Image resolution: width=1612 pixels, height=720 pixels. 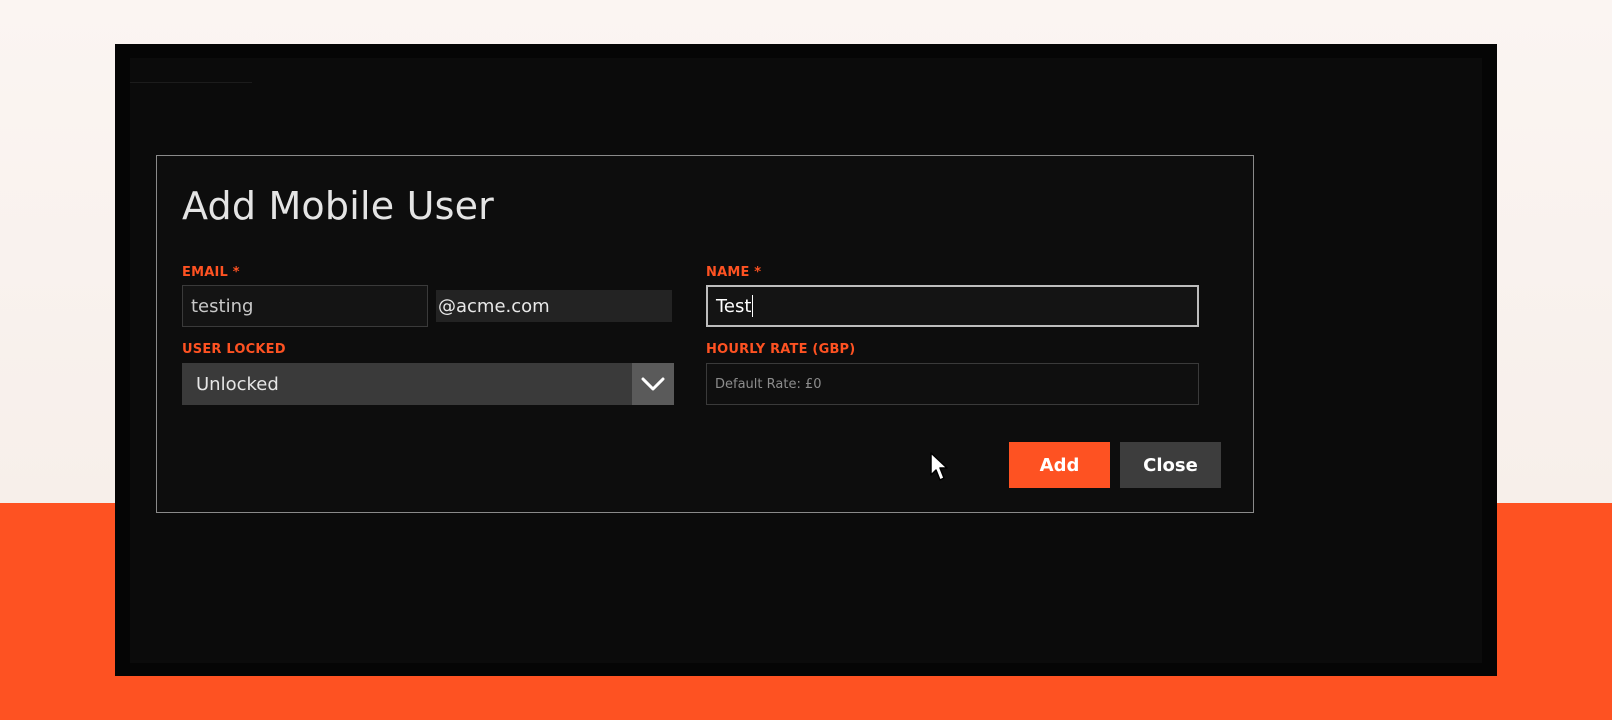 What do you see at coordinates (952, 306) in the screenshot?
I see `name-field: Test` at bounding box center [952, 306].